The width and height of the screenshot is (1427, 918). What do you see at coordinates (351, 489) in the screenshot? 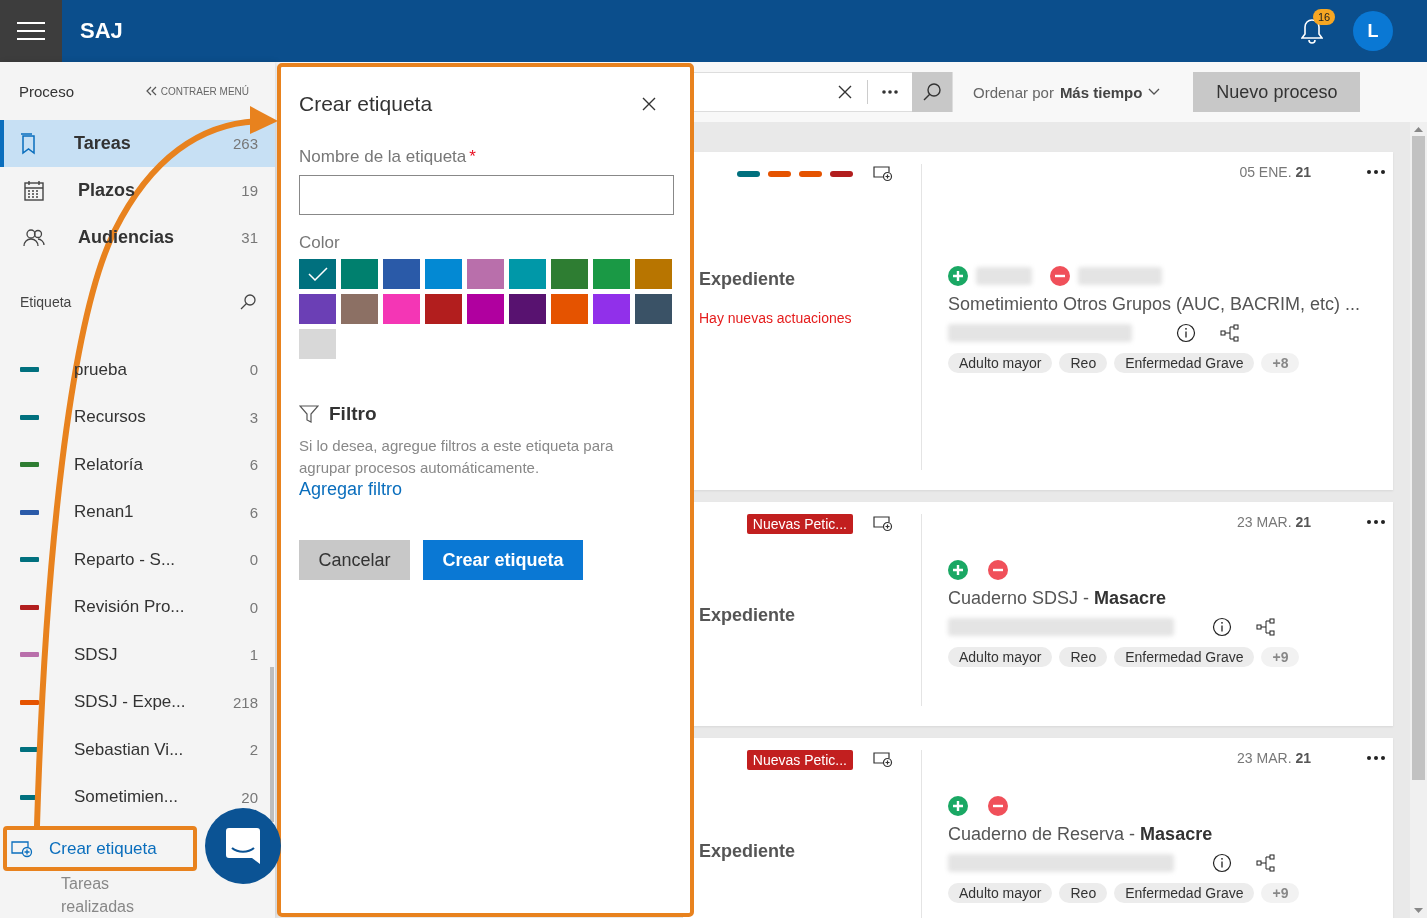
I see `add-filter-link: Agregar filtro` at bounding box center [351, 489].